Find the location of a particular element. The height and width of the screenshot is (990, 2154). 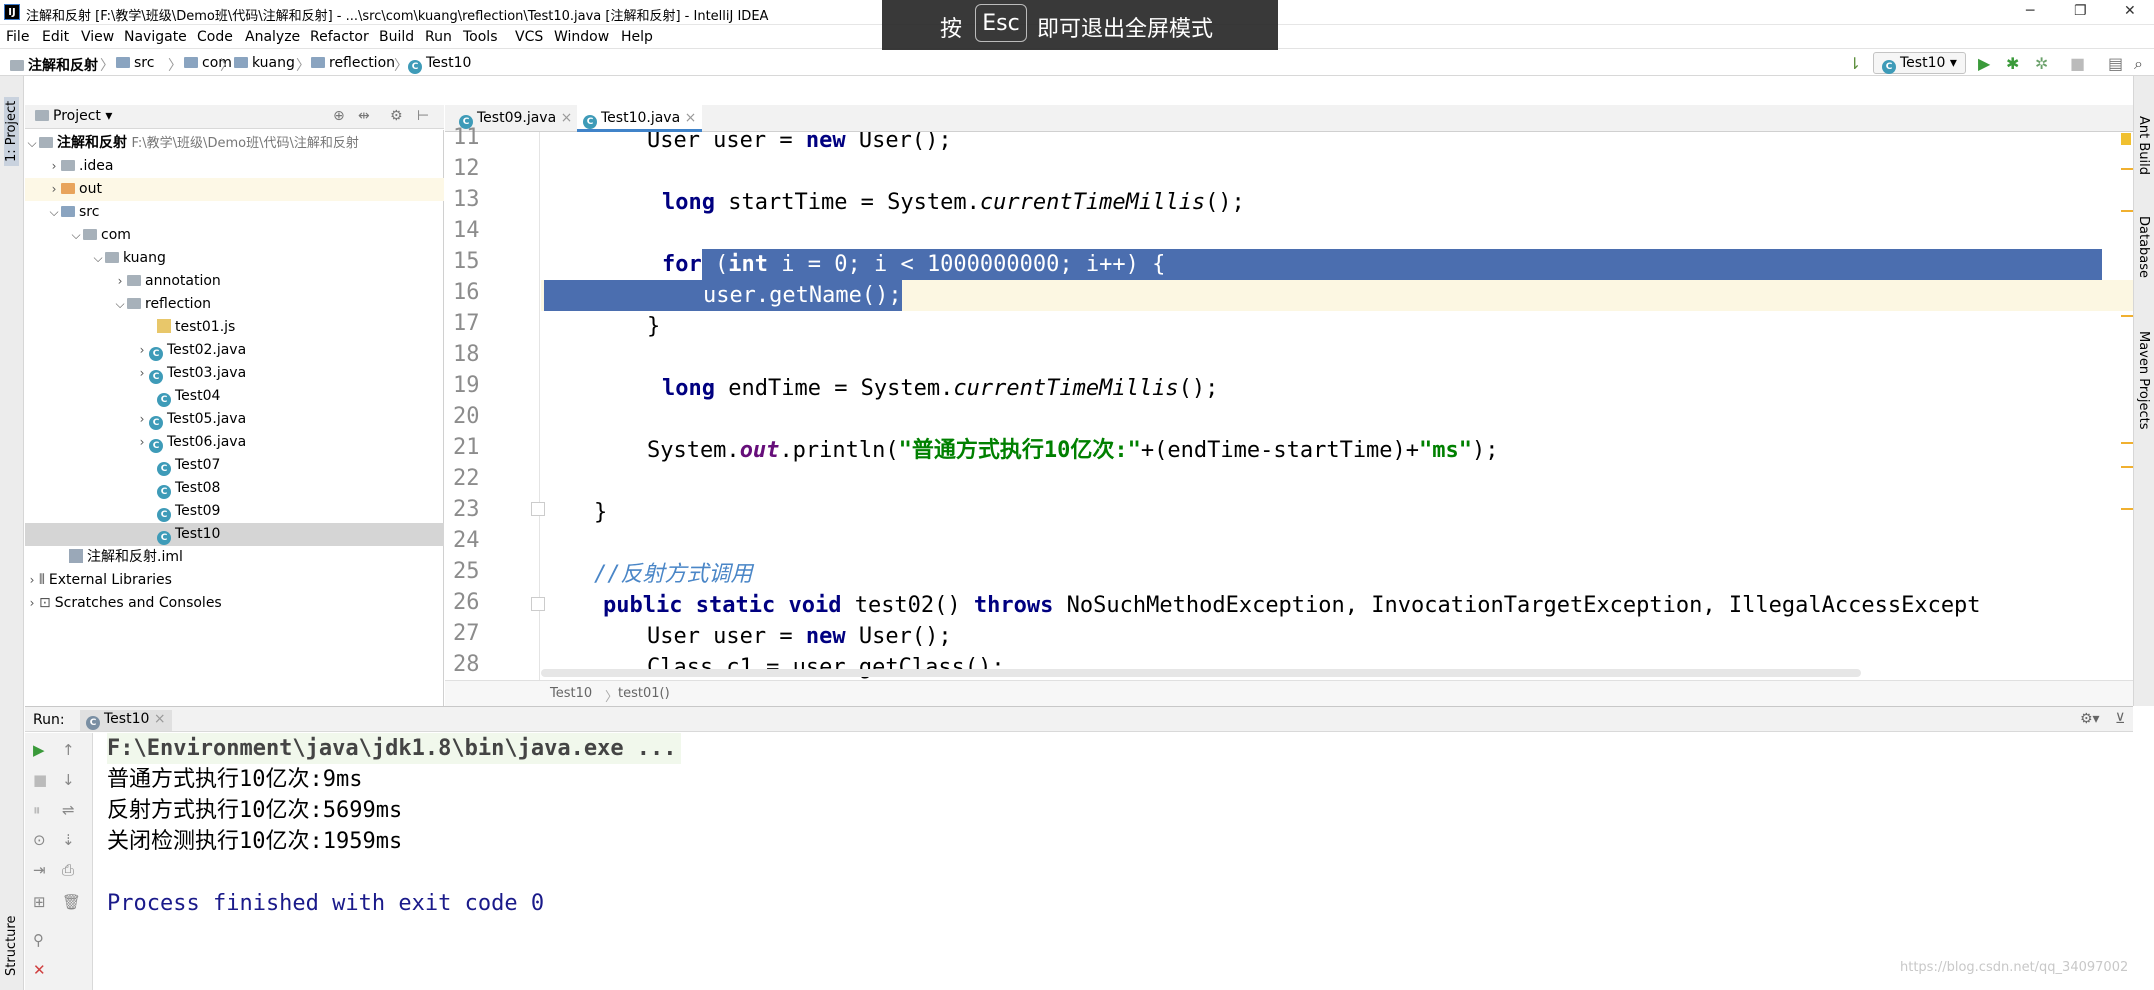

tree-item-test07: C Test07 is located at coordinates (234, 465).